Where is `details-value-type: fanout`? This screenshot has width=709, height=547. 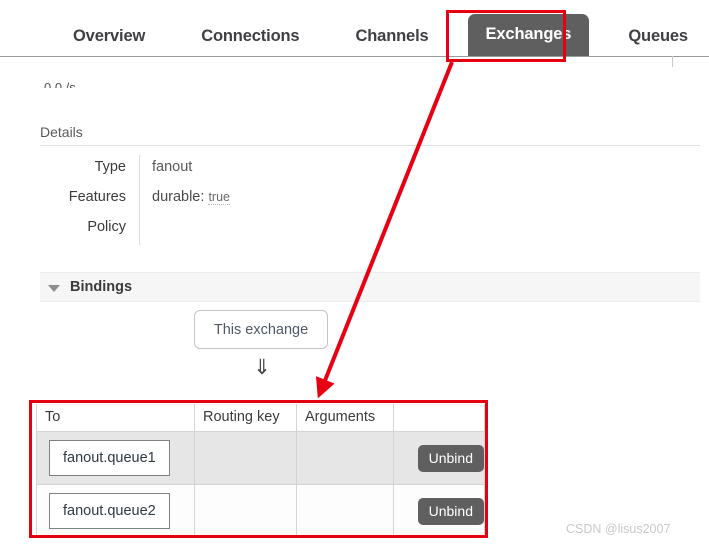 details-value-type: fanout is located at coordinates (172, 167).